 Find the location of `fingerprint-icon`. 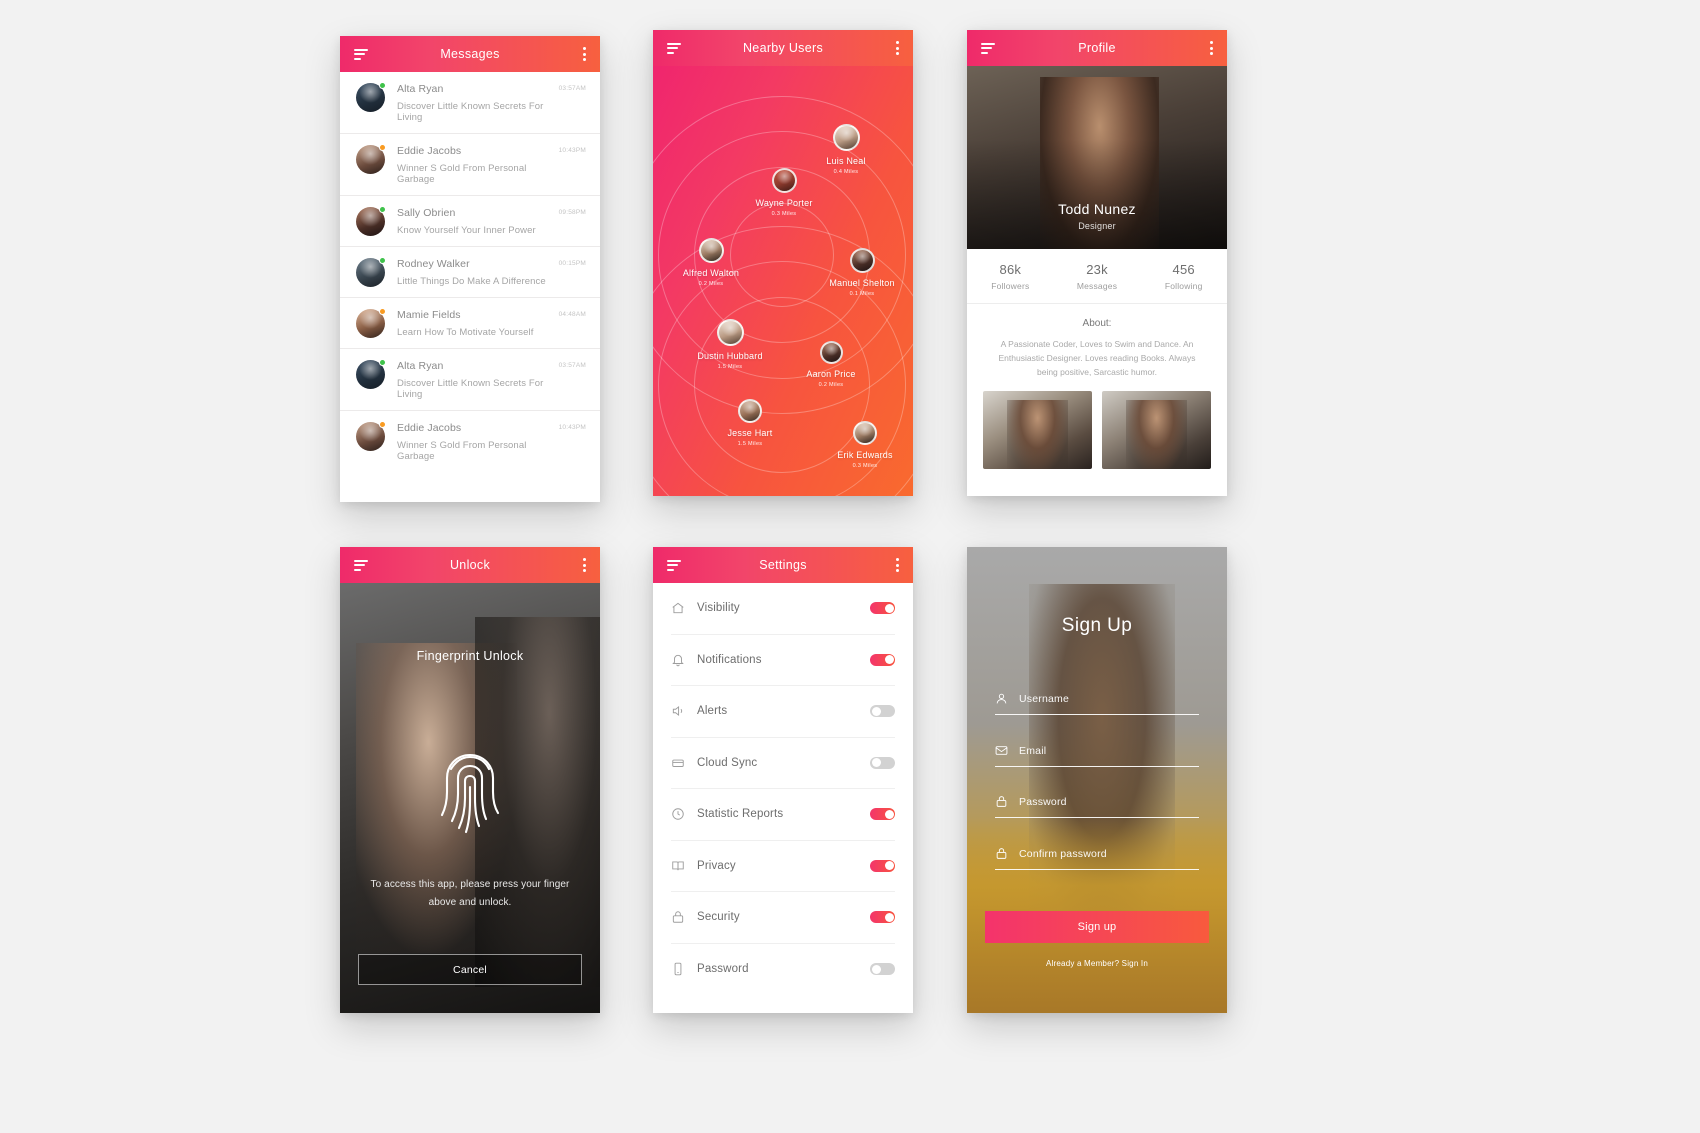

fingerprint-icon is located at coordinates (470, 793).